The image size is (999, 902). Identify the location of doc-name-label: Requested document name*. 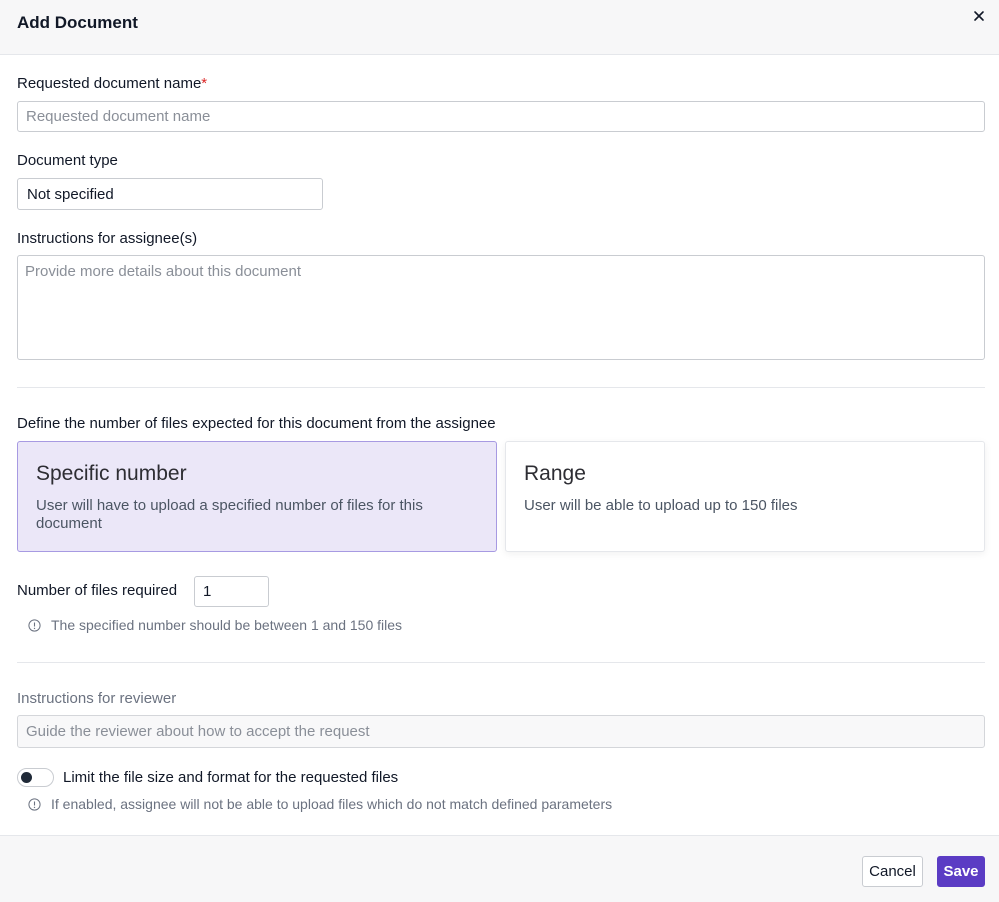
(112, 83).